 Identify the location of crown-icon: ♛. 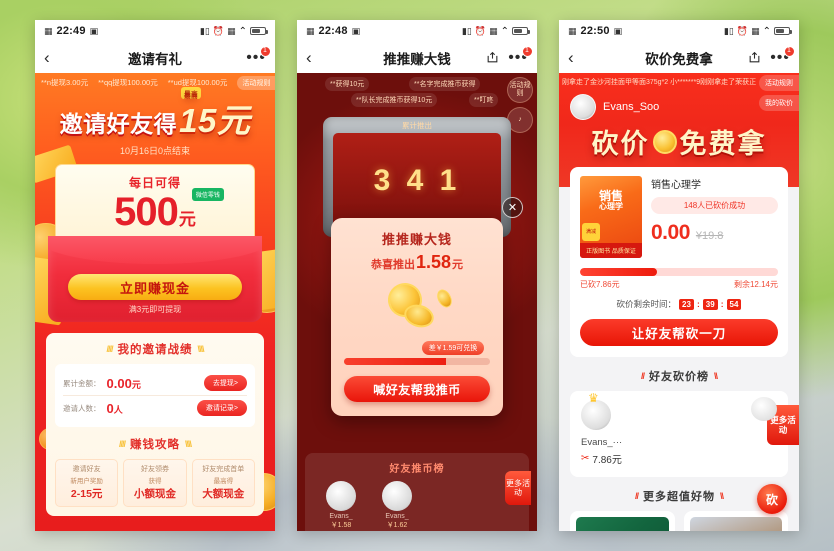
(593, 398).